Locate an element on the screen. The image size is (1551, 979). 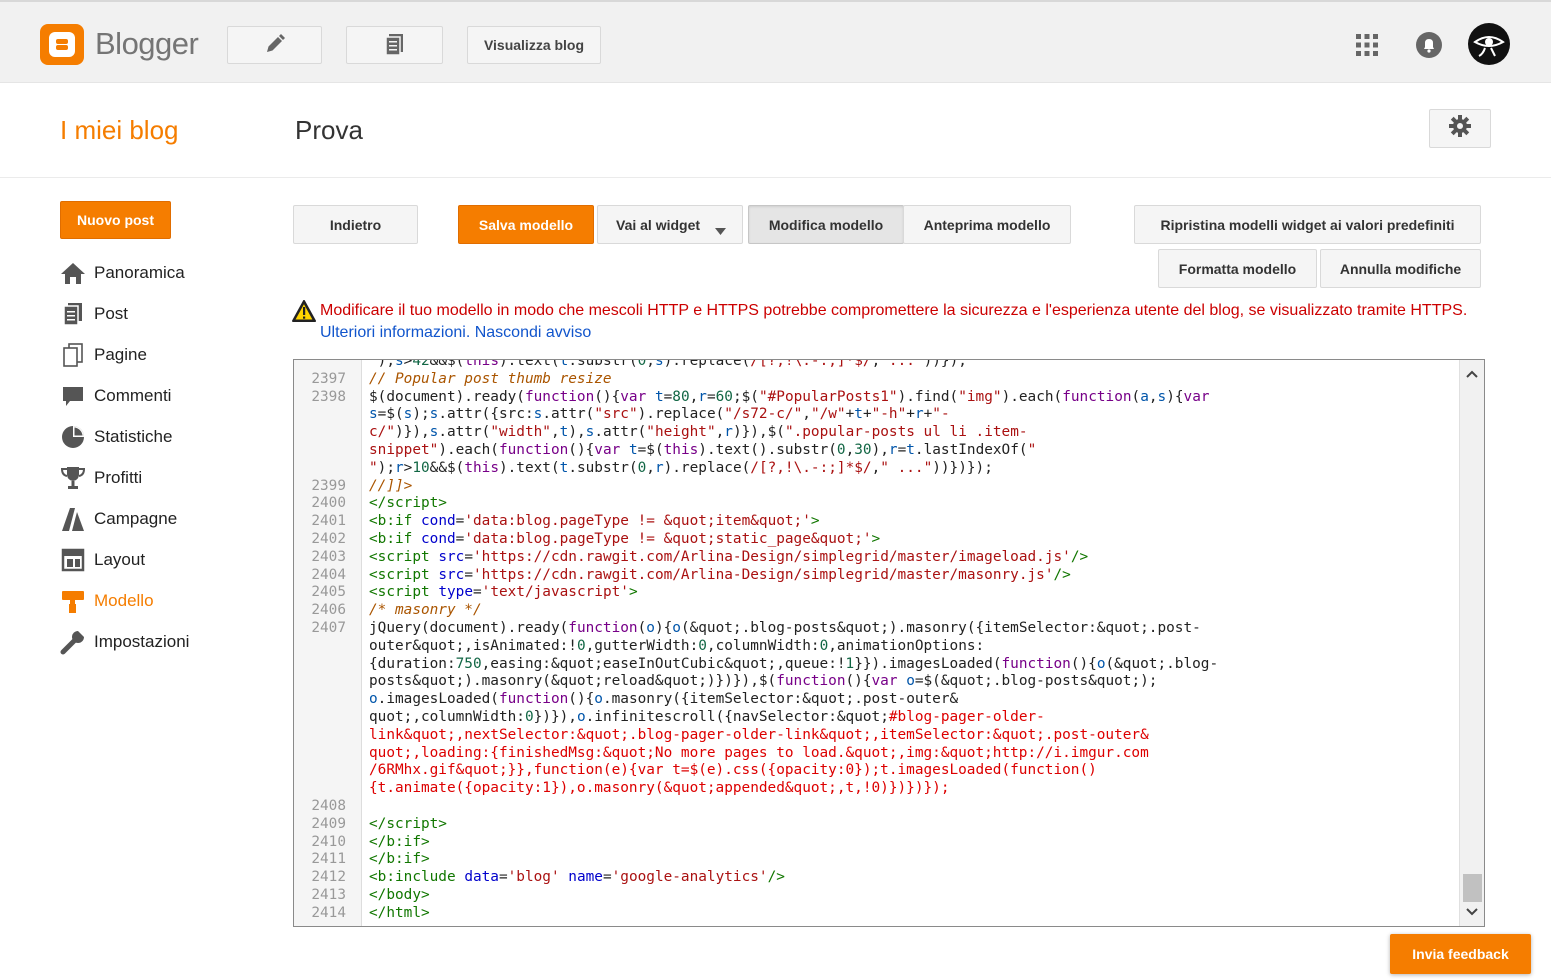
code-line: 2409 </script> is located at coordinates (876, 825).